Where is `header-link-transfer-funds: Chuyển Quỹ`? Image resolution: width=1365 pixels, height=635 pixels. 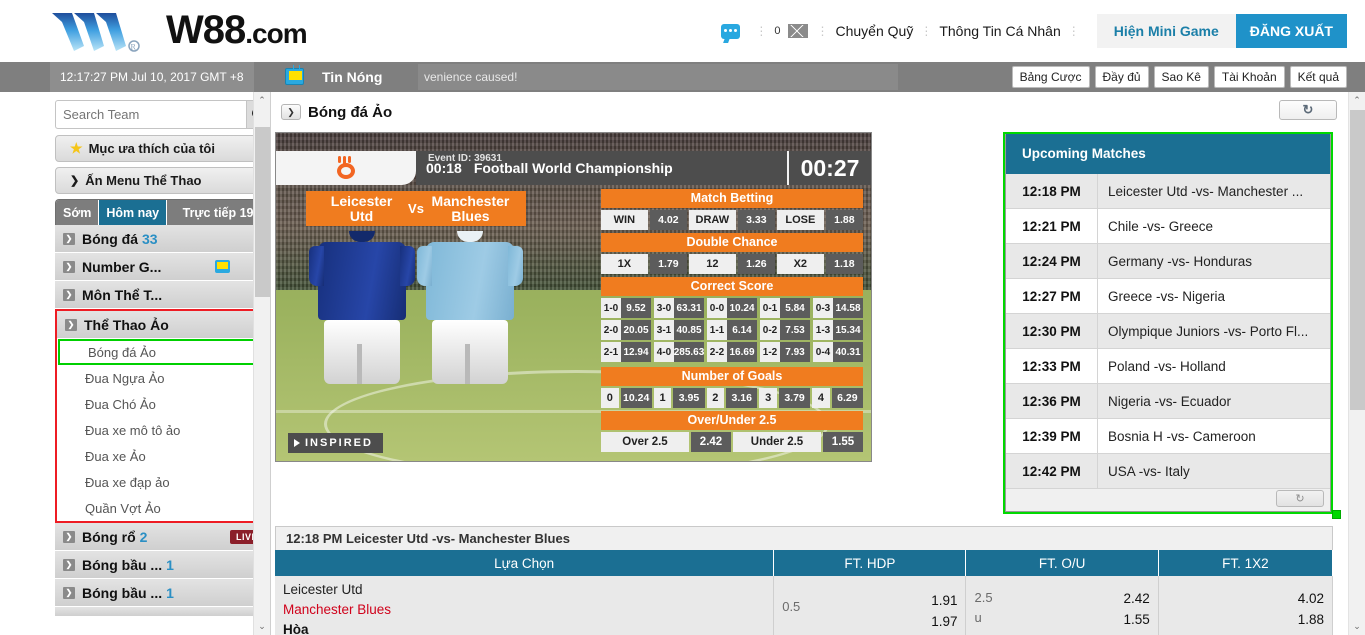 header-link-transfer-funds: Chuyển Quỹ is located at coordinates (875, 31).